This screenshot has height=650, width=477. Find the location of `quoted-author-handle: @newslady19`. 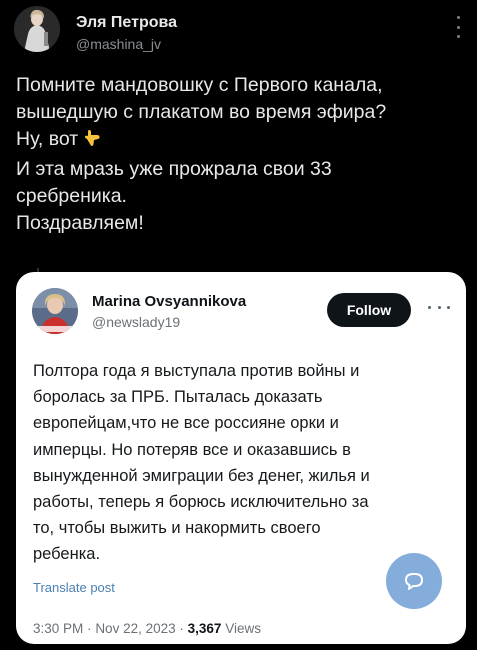

quoted-author-handle: @newslady19 is located at coordinates (136, 322).